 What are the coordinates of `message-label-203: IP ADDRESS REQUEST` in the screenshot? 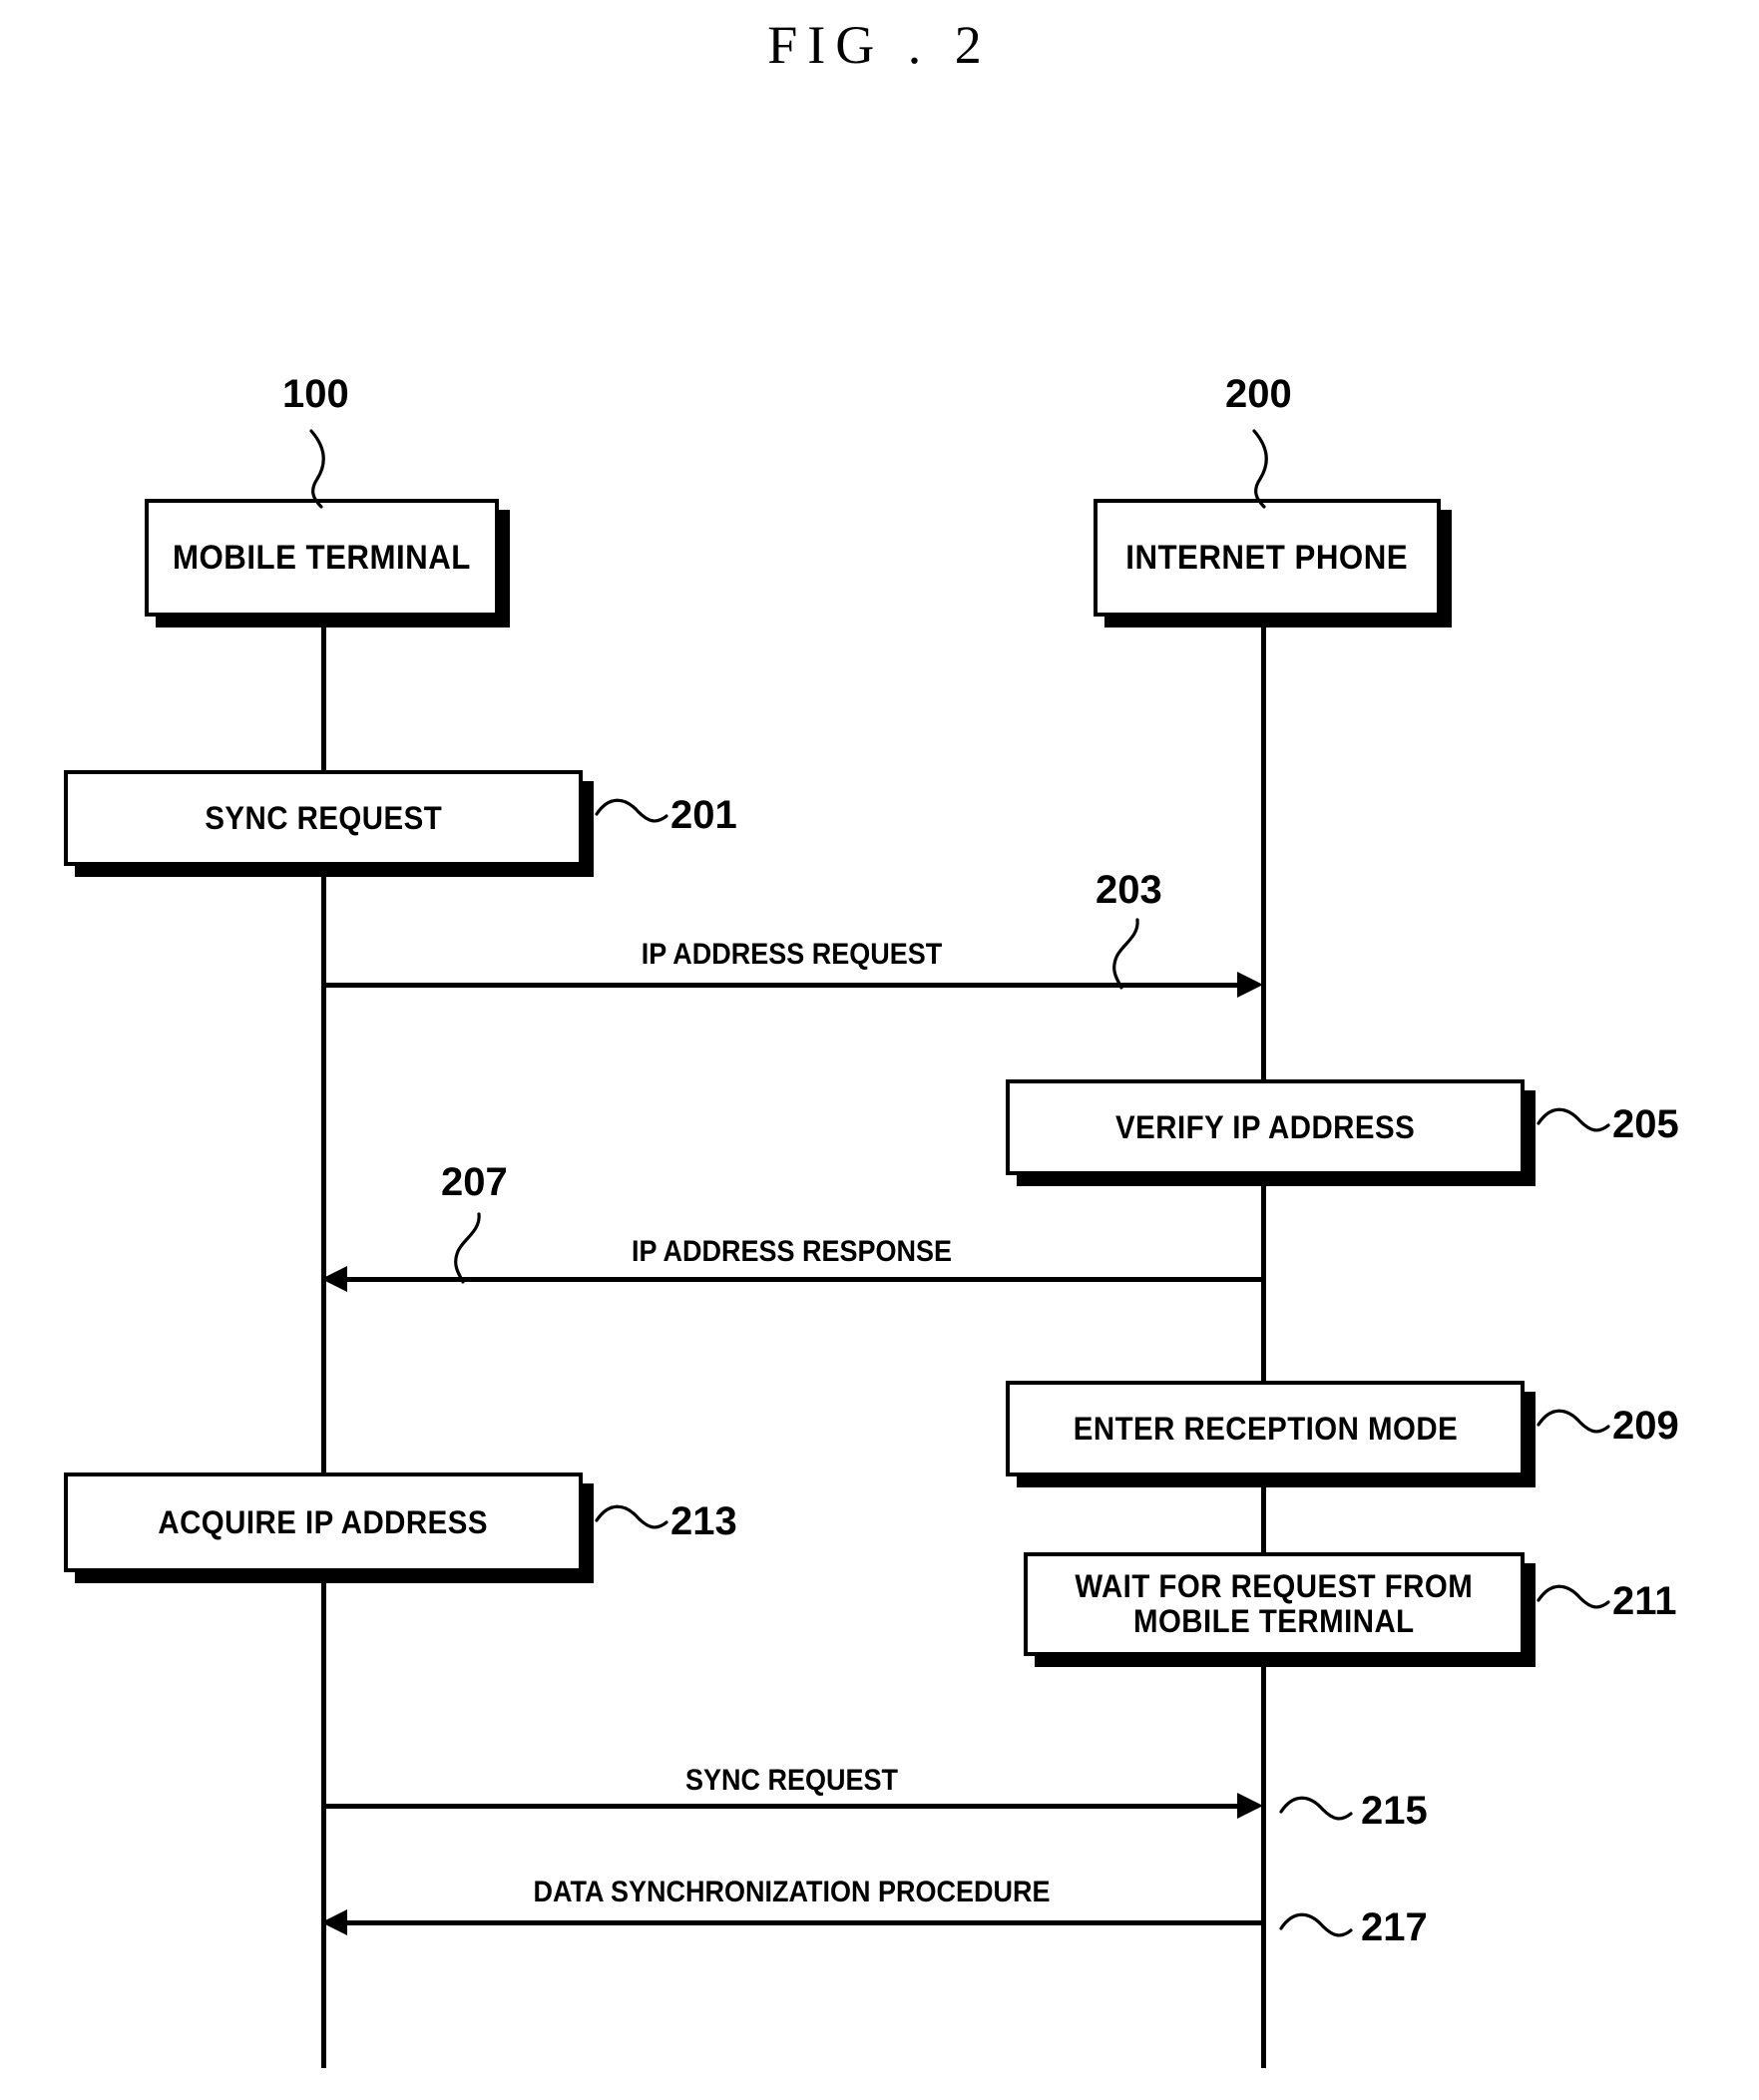 It's located at (792, 954).